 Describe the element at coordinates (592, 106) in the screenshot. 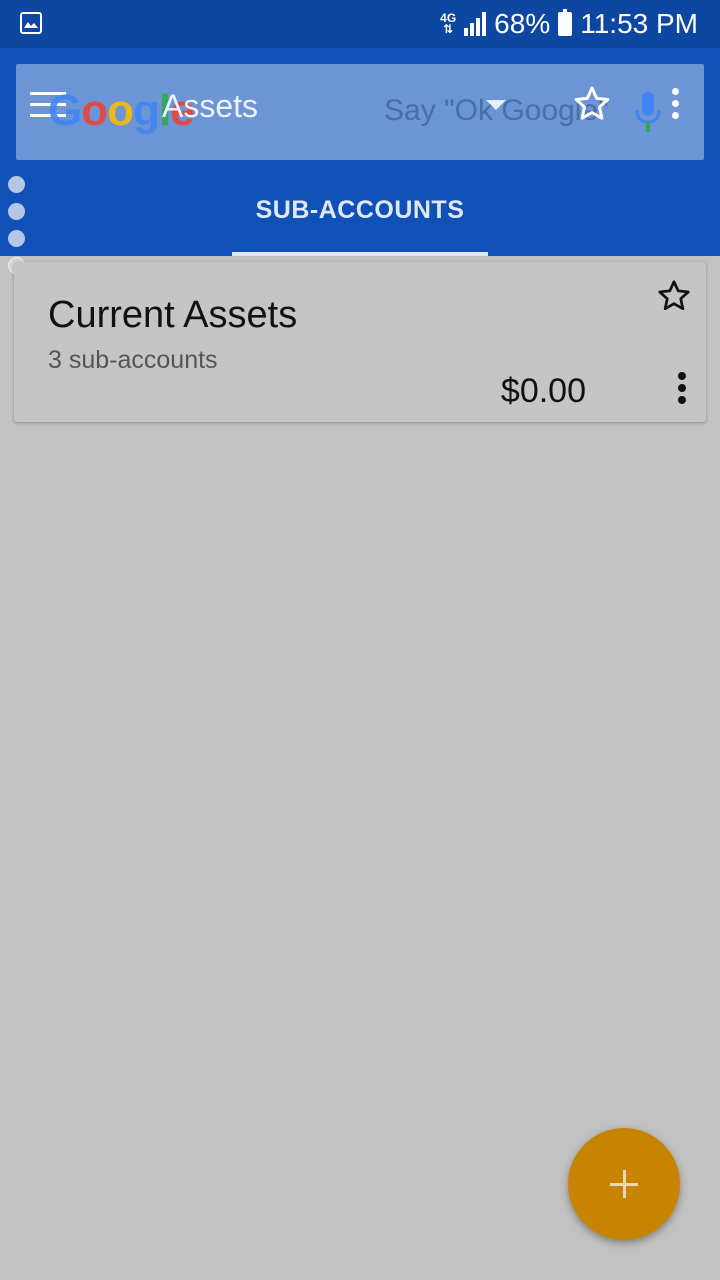

I see `star-outline-icon` at that location.